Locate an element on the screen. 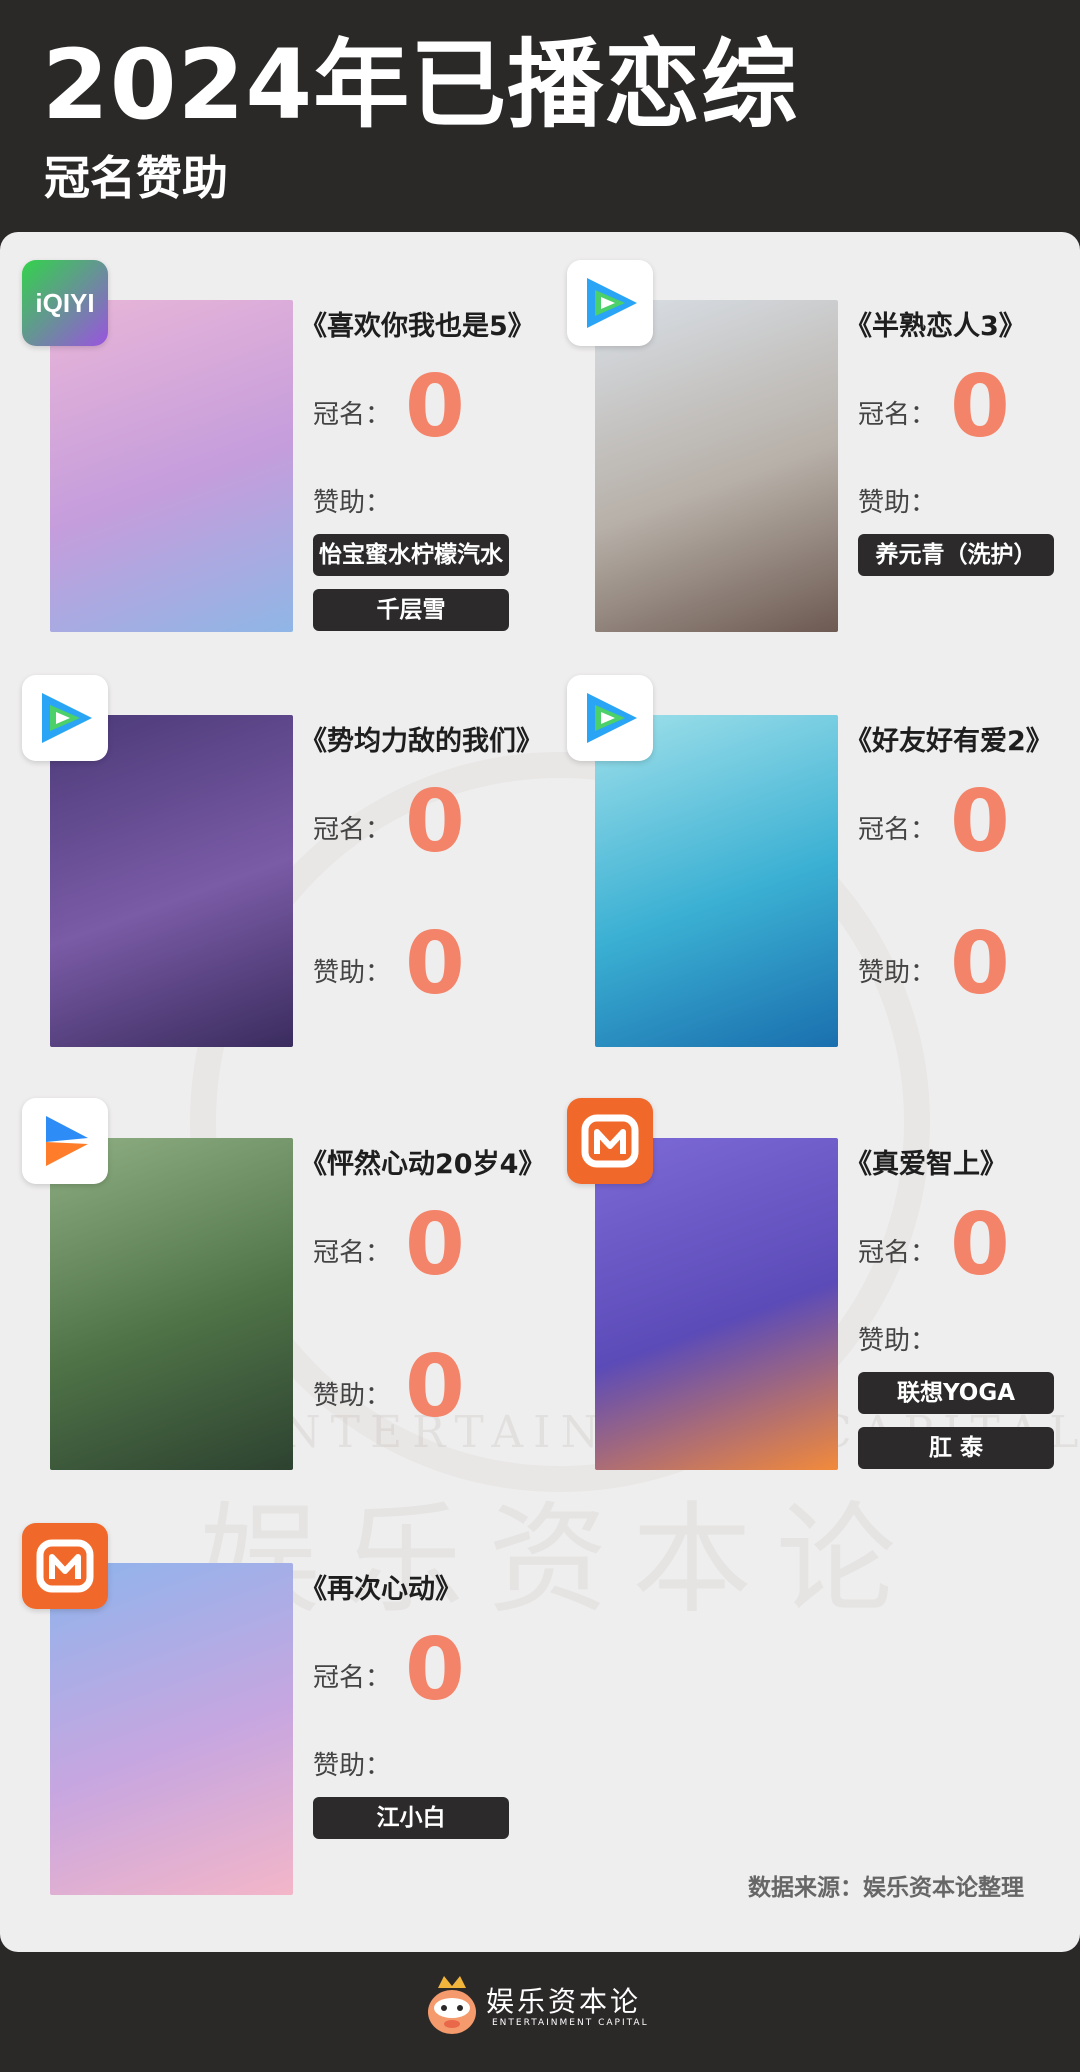 The image size is (1080, 2072). sponsor-pill: 千层雪 is located at coordinates (411, 610).